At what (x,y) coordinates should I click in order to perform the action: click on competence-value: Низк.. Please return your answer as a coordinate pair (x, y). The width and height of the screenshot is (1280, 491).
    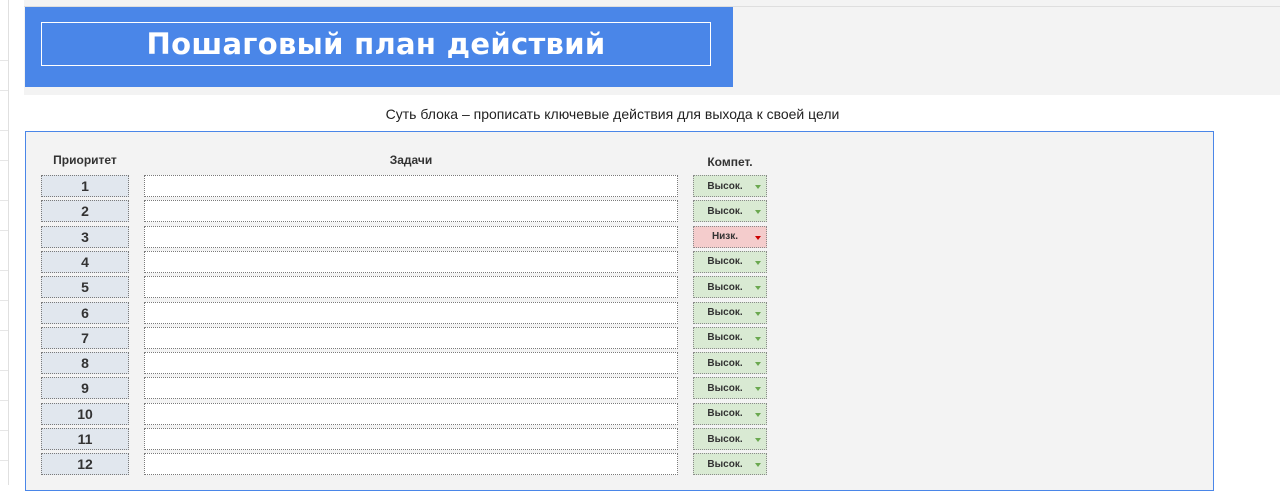
    Looking at the image, I should click on (725, 237).